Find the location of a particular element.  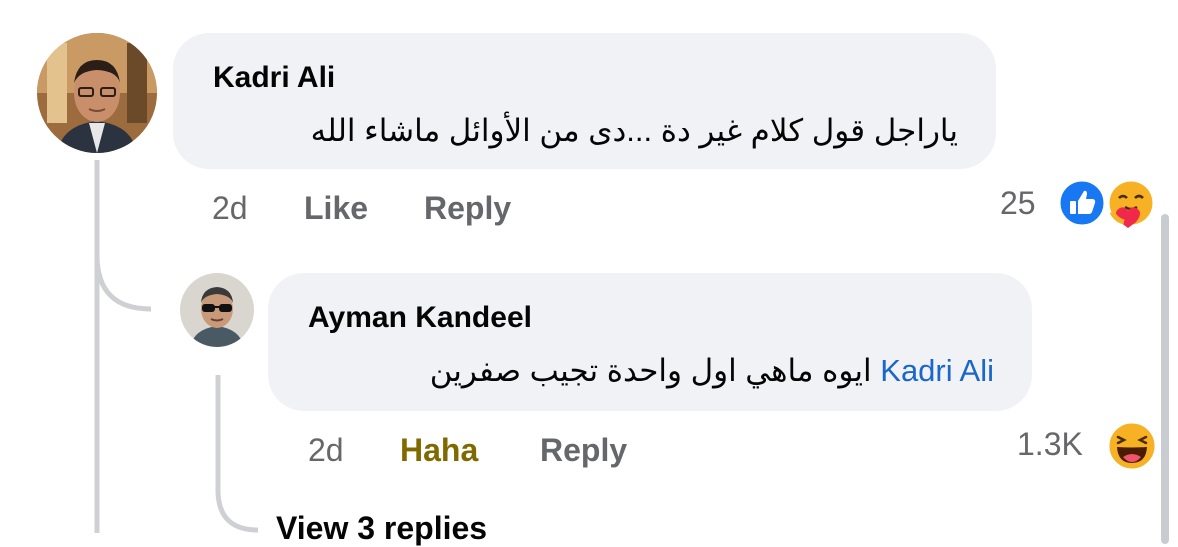

reaction-count: 25 is located at coordinates (1018, 203).